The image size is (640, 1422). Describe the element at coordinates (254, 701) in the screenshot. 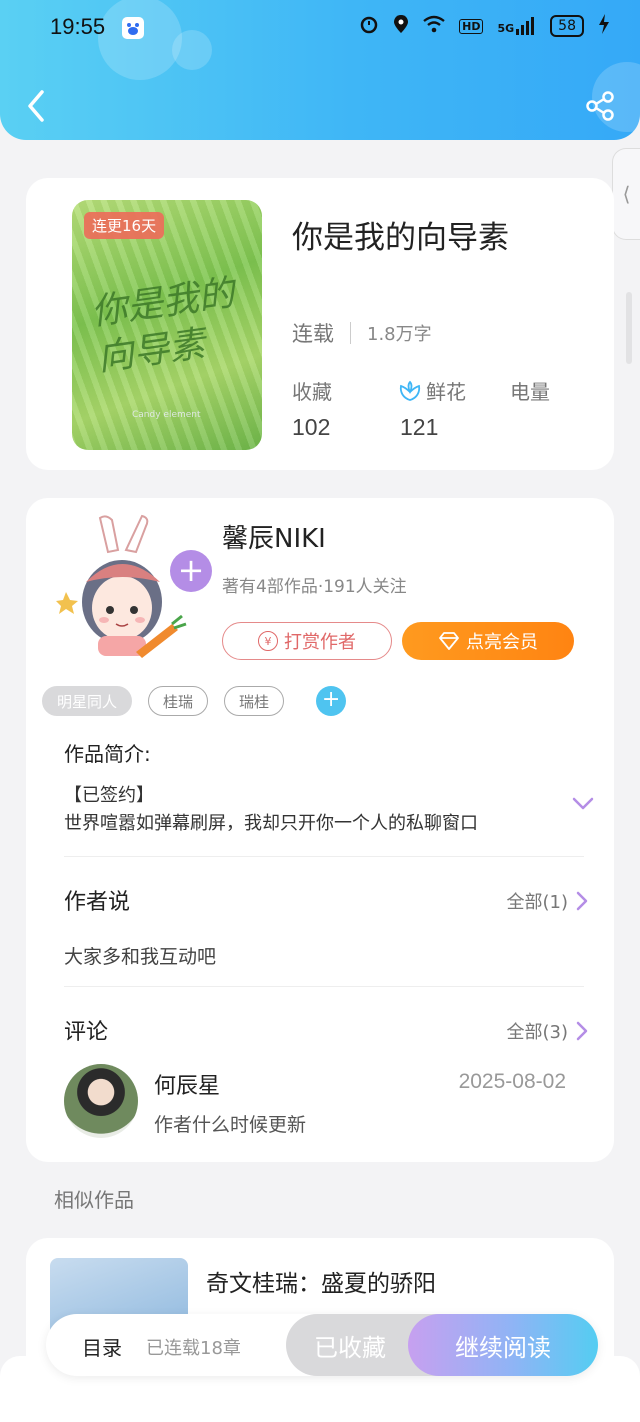

I see `tag-item: 瑞桂` at that location.